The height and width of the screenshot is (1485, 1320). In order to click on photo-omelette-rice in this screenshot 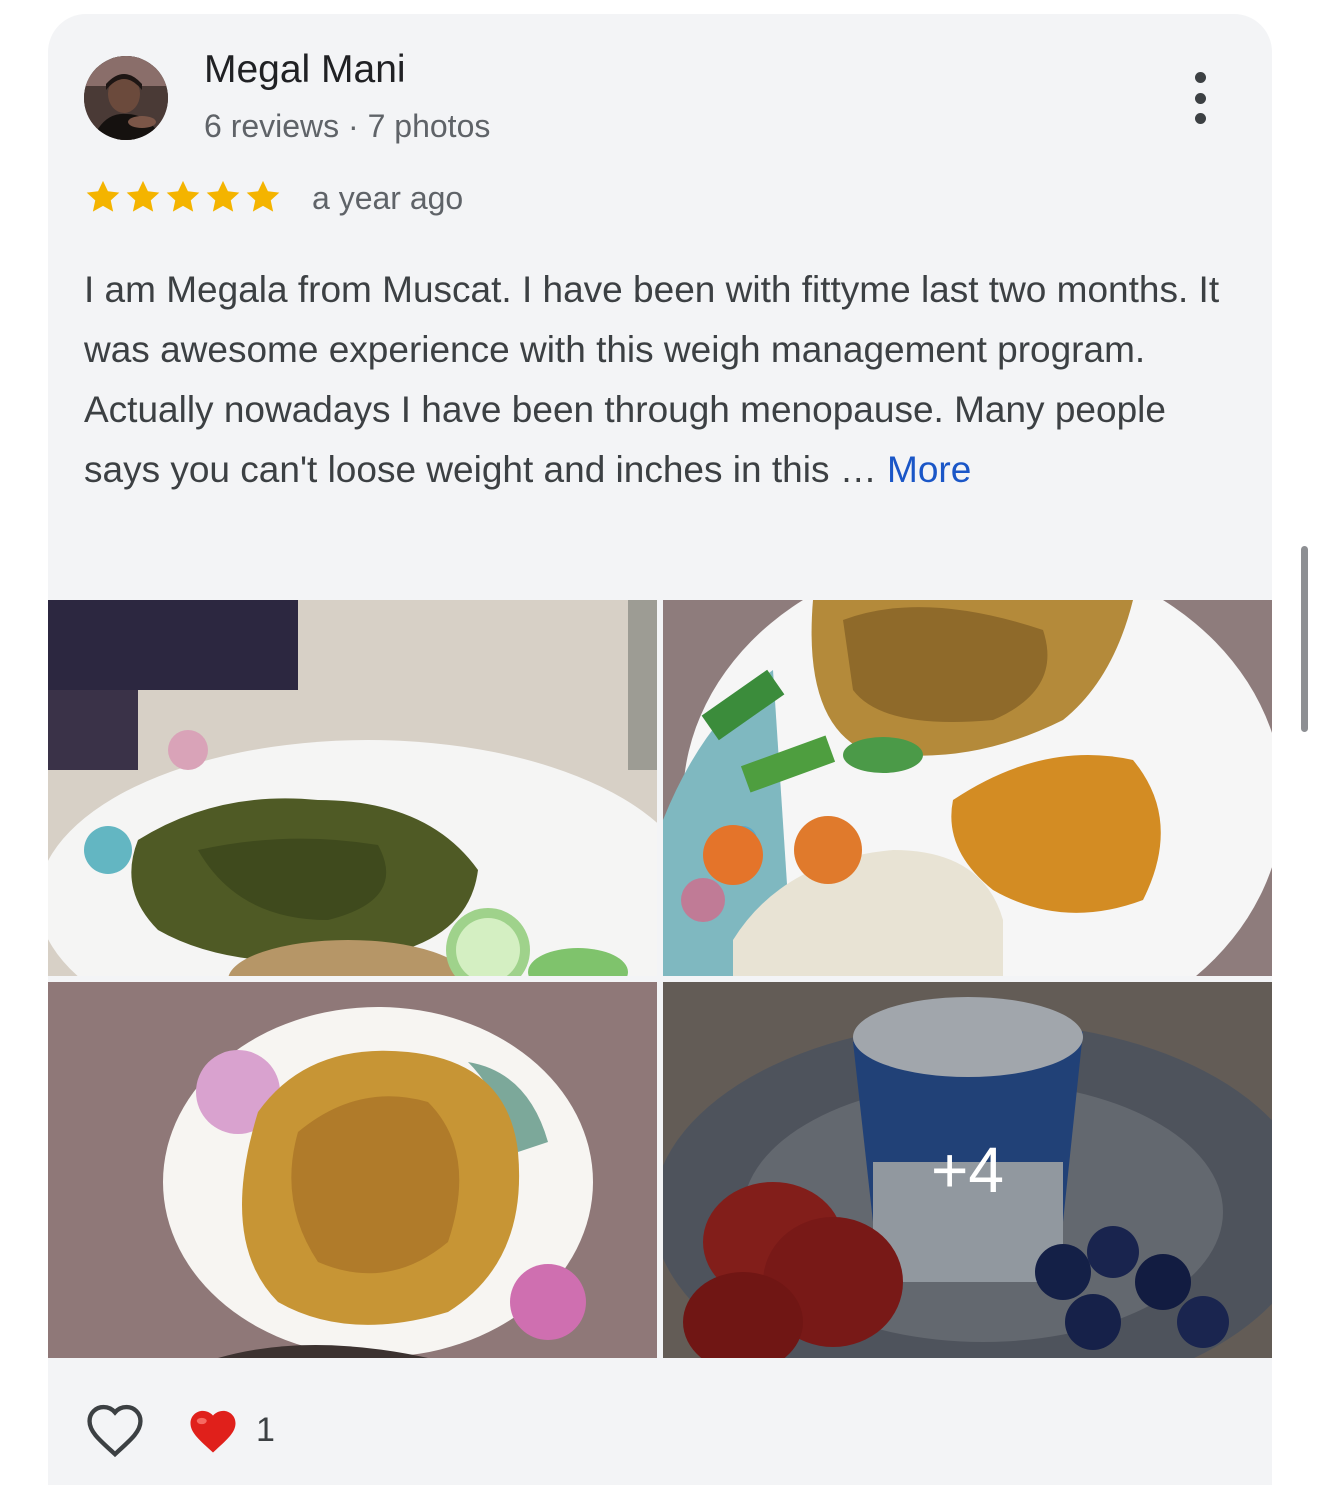, I will do `click(967, 788)`.